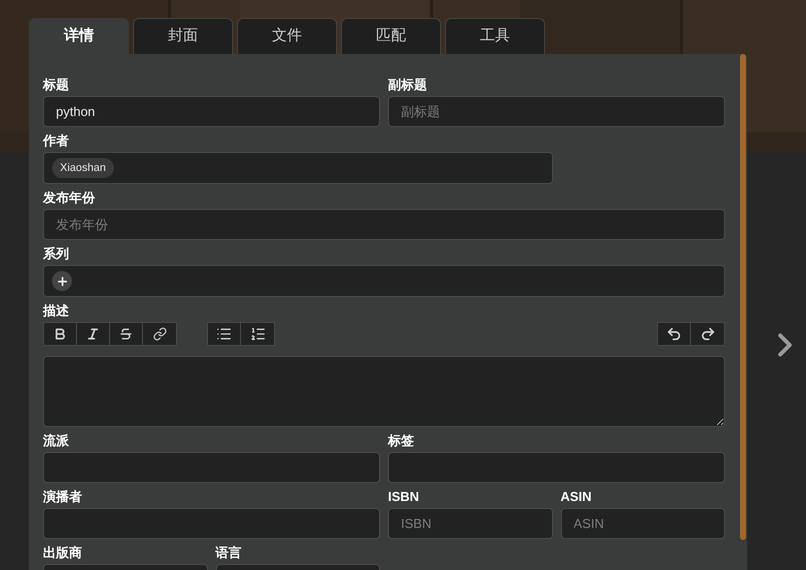  Describe the element at coordinates (384, 224) in the screenshot. I see `input-field: 发布年份` at that location.